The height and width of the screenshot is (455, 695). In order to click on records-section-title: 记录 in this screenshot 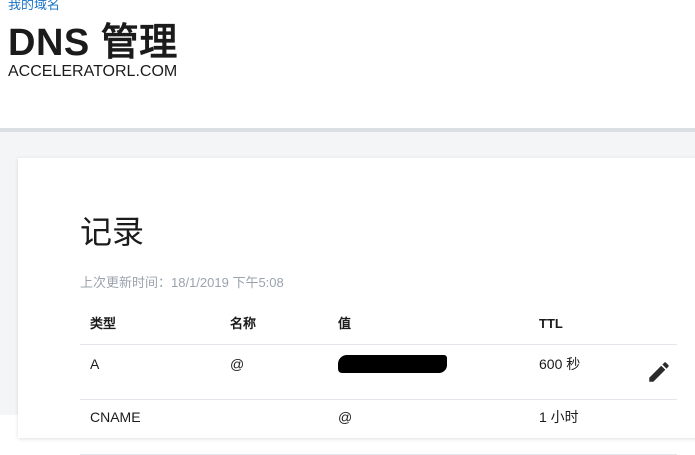, I will do `click(112, 232)`.